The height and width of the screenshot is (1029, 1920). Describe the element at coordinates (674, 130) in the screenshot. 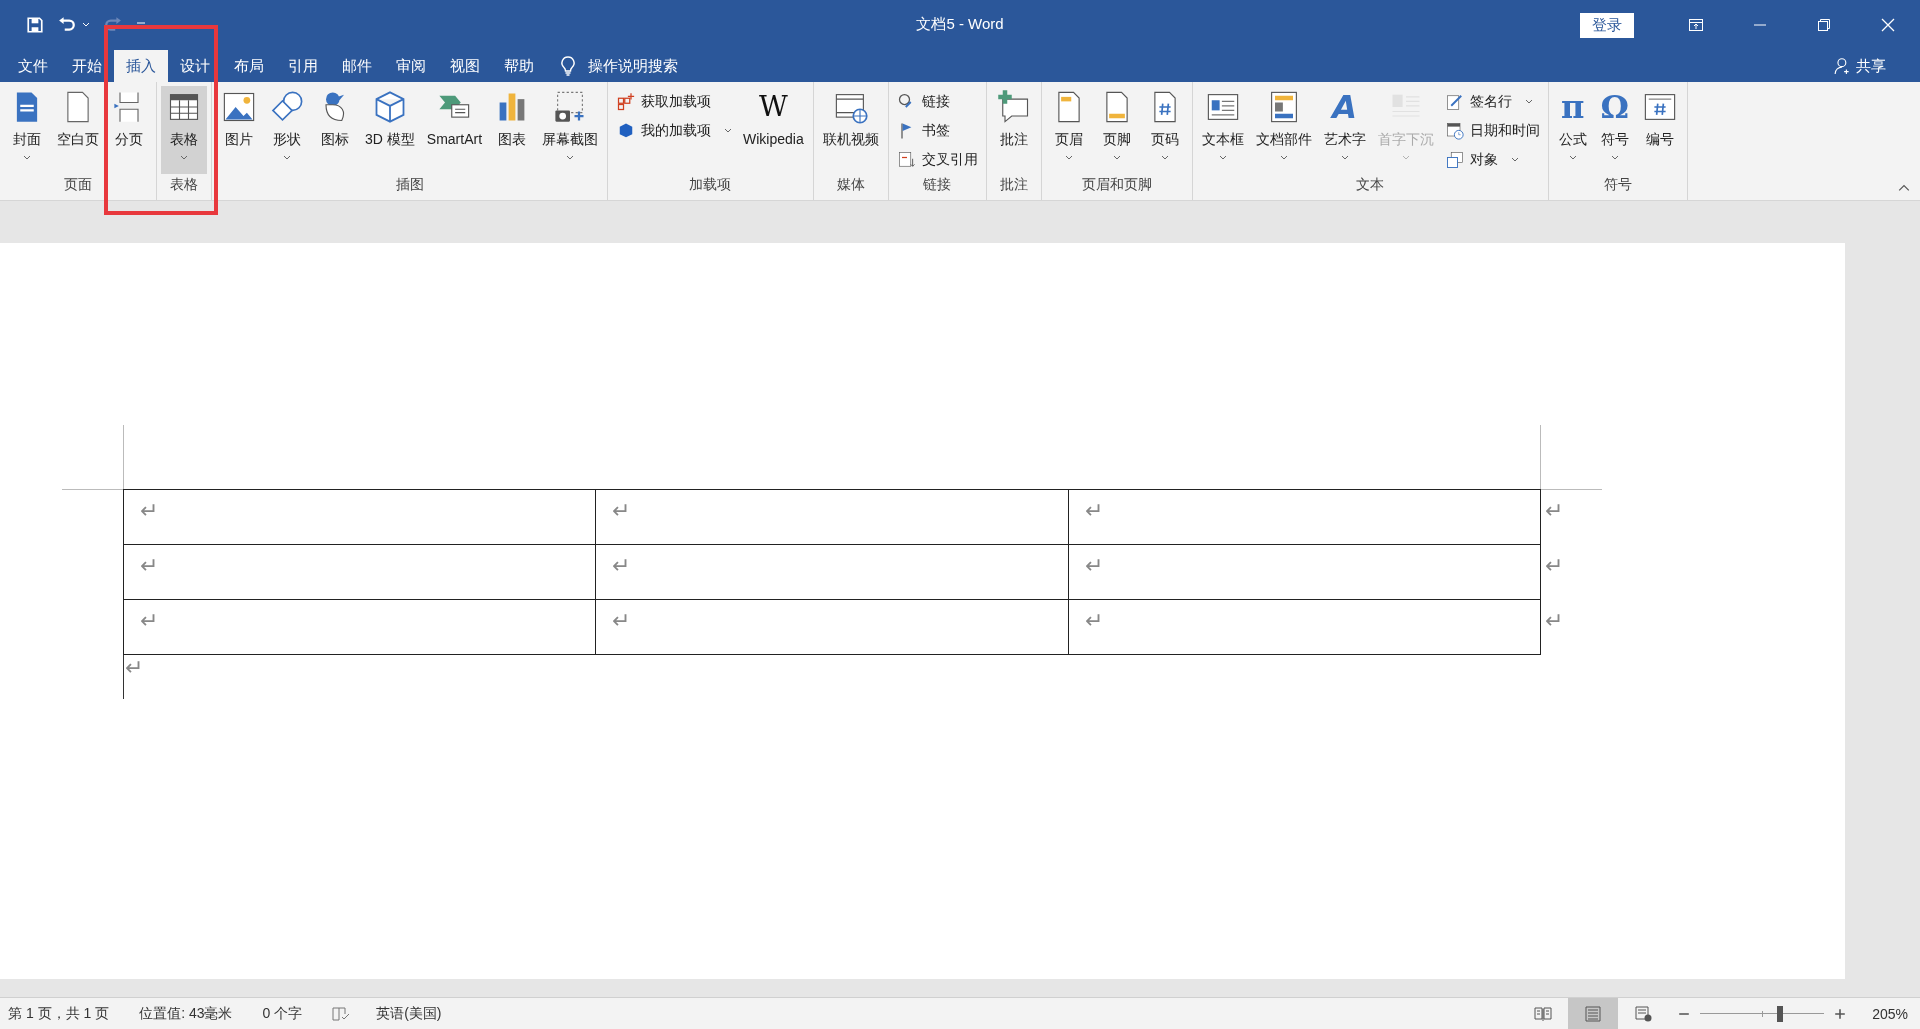

I see `ribbon-button: 我的加载项` at that location.